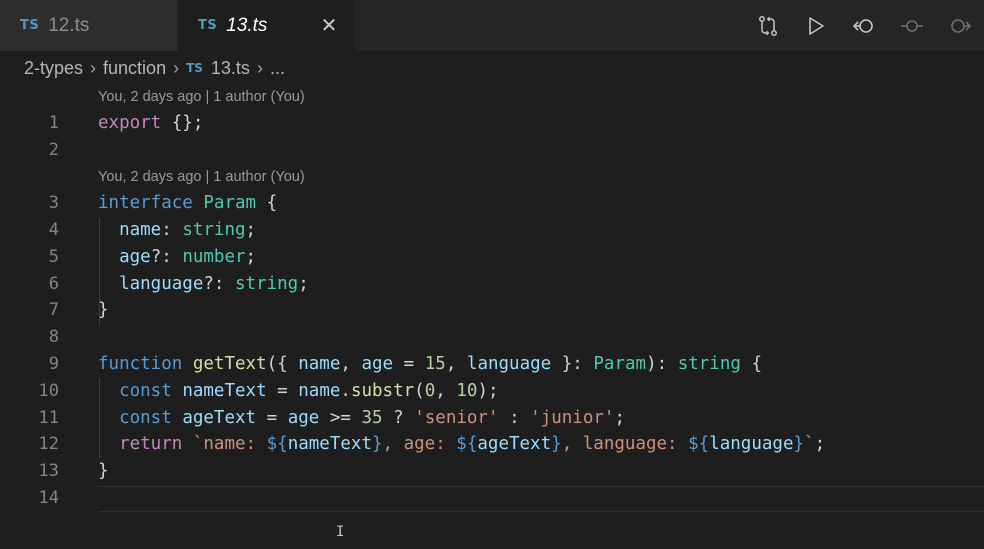 The height and width of the screenshot is (549, 984). Describe the element at coordinates (53, 337) in the screenshot. I see `line-number: 8` at that location.